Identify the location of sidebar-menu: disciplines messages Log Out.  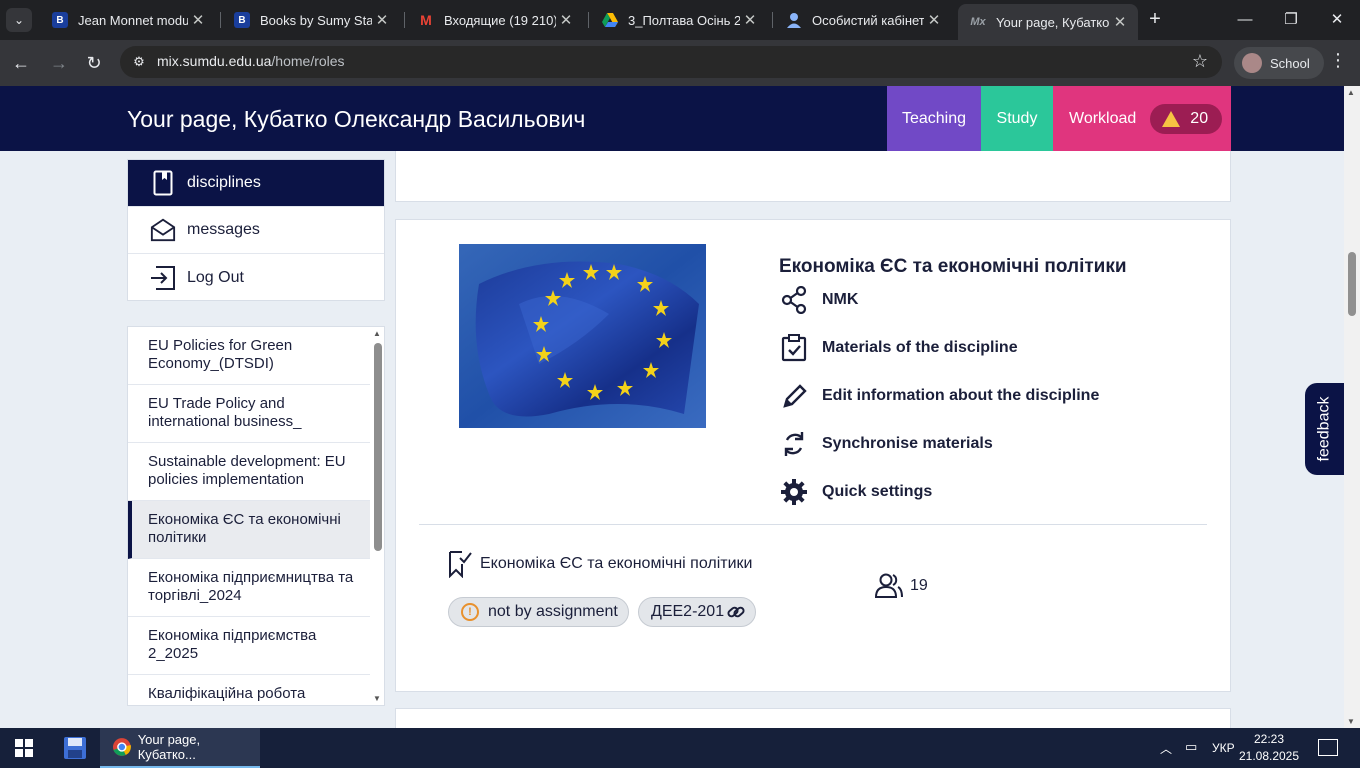
(256, 230).